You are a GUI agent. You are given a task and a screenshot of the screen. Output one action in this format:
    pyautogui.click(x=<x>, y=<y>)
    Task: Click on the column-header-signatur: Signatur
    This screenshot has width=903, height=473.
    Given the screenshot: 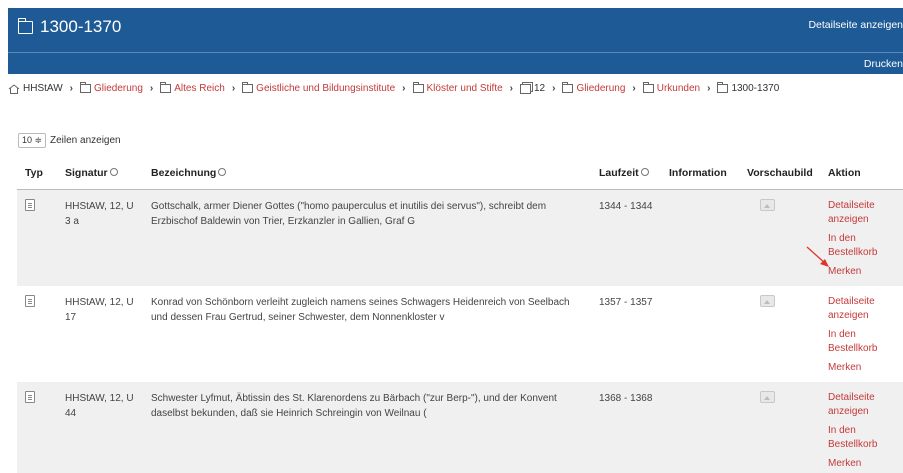 What is the action you would take?
    pyautogui.click(x=100, y=173)
    